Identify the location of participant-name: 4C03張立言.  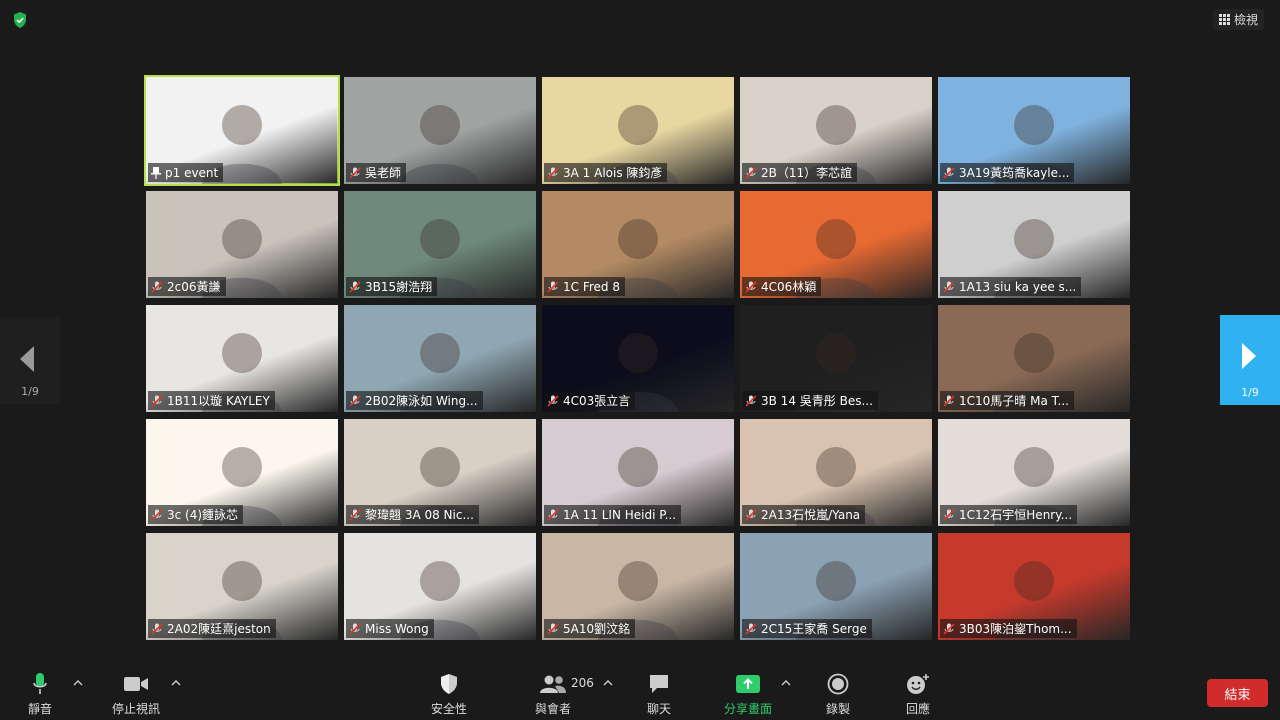
(597, 401).